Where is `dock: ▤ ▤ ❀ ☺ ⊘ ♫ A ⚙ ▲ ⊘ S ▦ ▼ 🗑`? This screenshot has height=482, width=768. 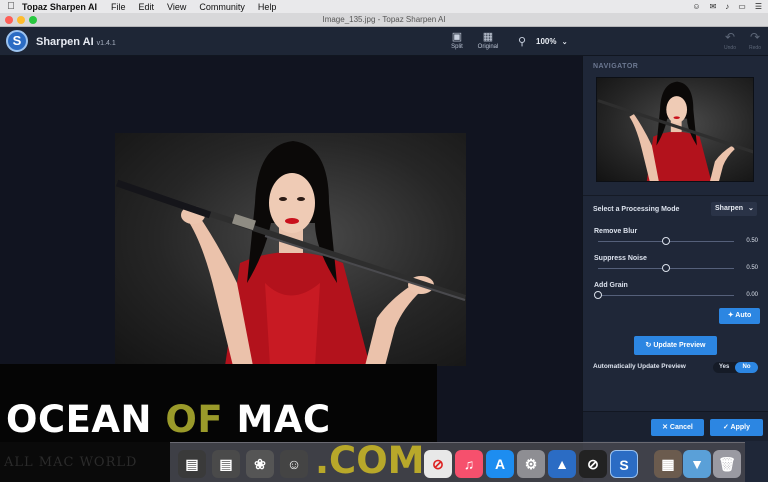 dock: ▤ ▤ ❀ ☺ ⊘ ♫ A ⚙ ▲ ⊘ S ▦ ▼ 🗑 is located at coordinates (457, 462).